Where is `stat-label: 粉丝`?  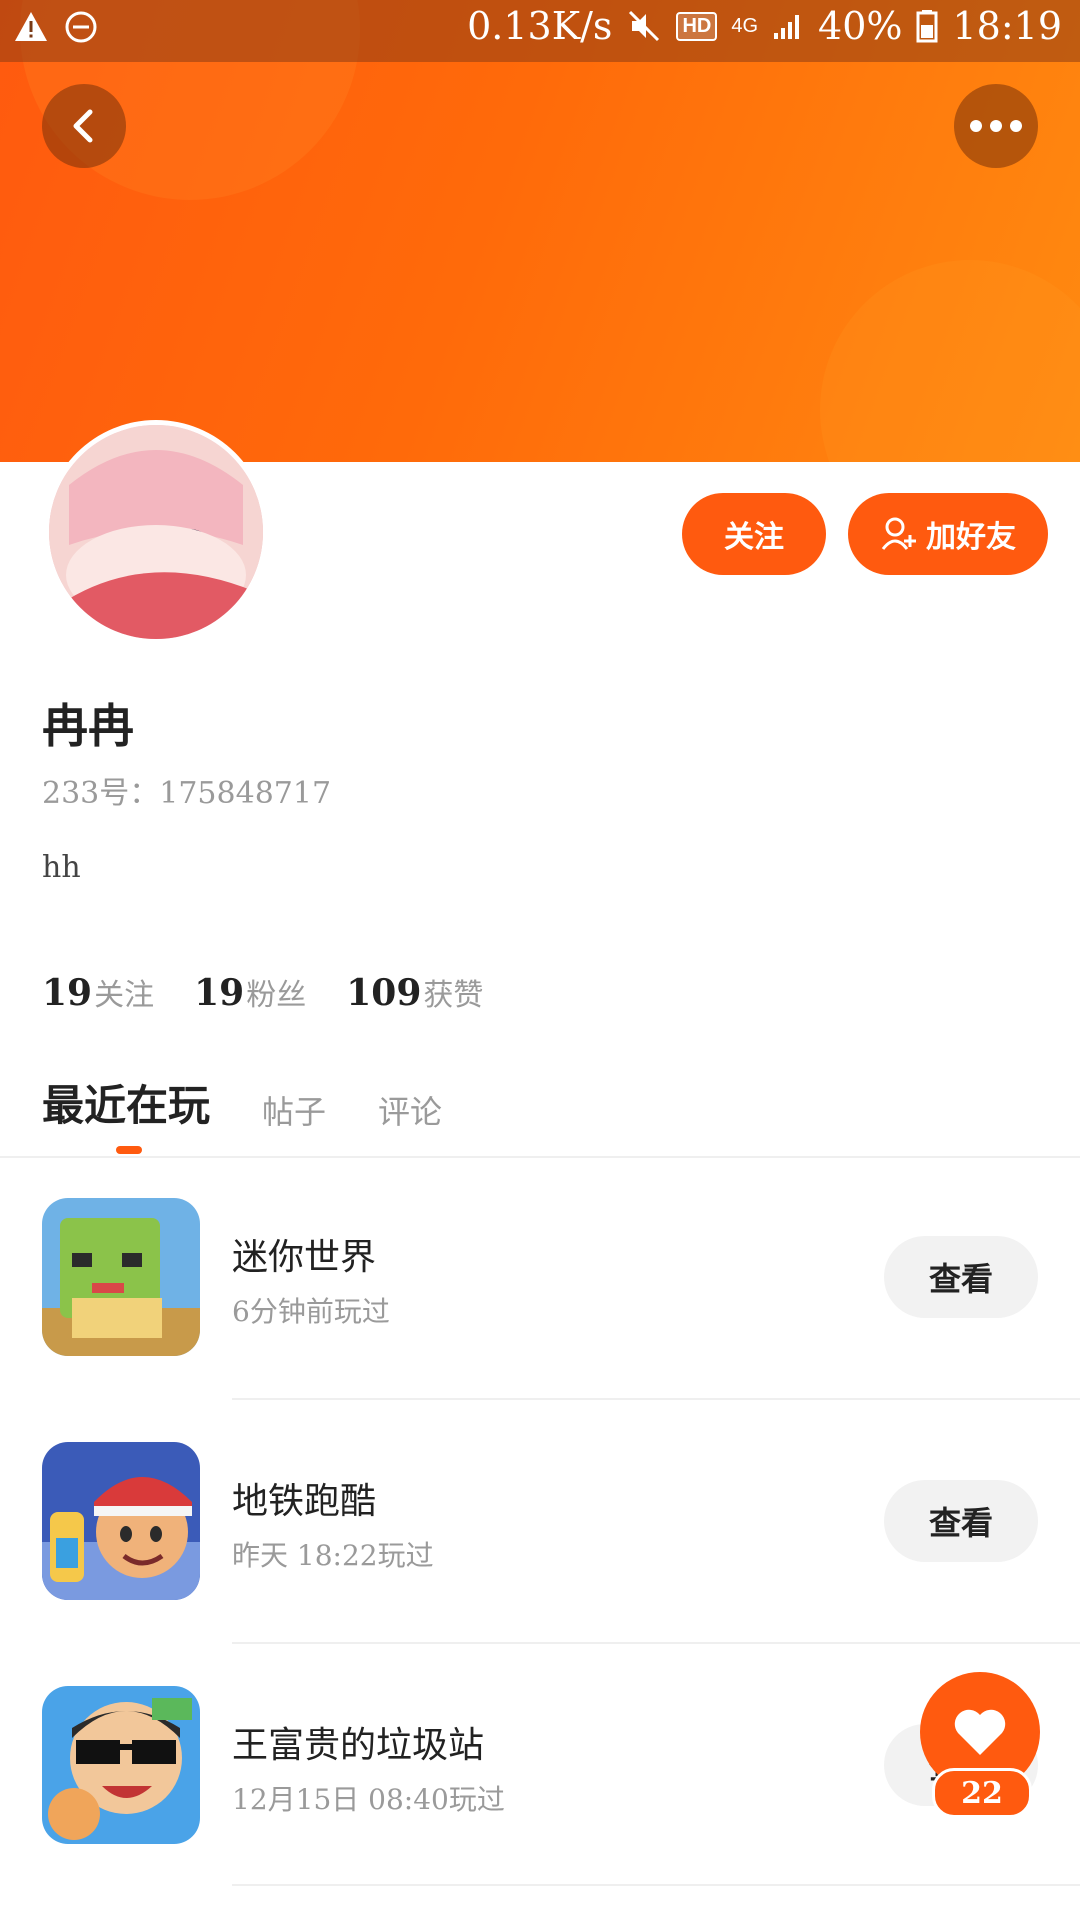
stat-label: 粉丝 is located at coordinates (276, 995).